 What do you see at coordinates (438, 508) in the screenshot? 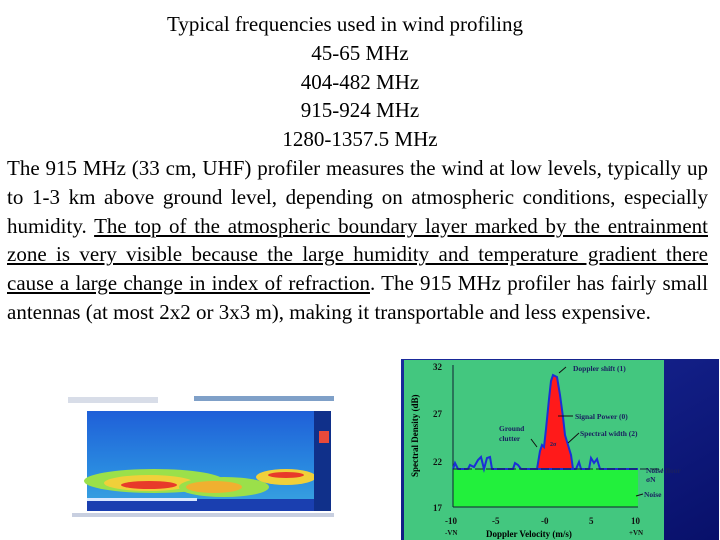
I see `y-tick: 17` at bounding box center [438, 508].